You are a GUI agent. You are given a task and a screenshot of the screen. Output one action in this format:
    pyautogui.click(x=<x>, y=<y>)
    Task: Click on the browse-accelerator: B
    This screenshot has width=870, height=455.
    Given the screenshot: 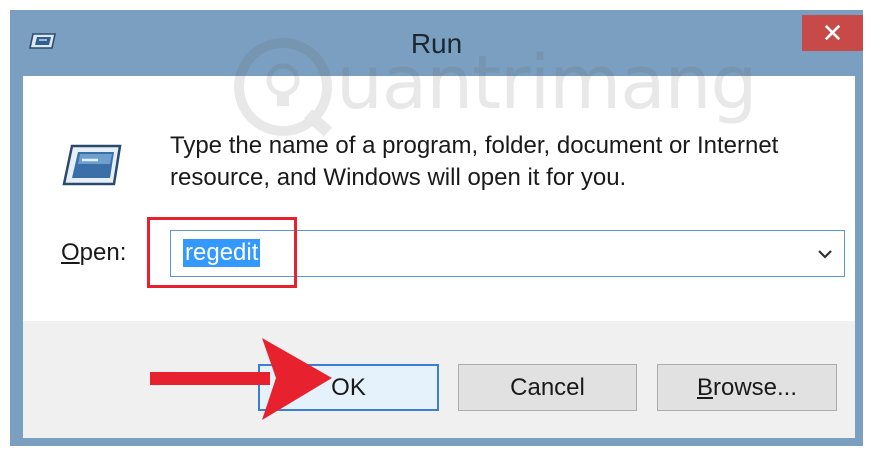 What is the action you would take?
    pyautogui.click(x=704, y=387)
    